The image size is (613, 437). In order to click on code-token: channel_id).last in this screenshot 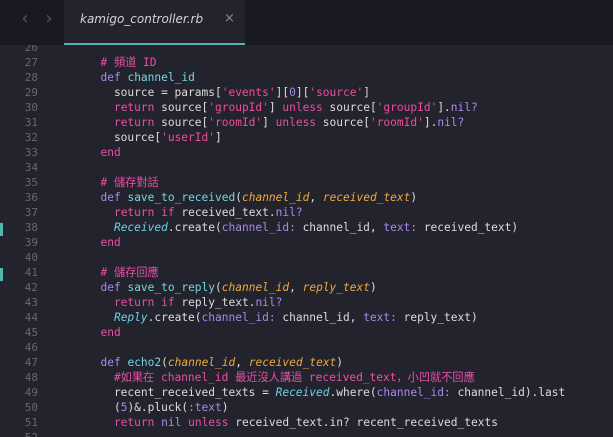, I will do `click(508, 392)`.